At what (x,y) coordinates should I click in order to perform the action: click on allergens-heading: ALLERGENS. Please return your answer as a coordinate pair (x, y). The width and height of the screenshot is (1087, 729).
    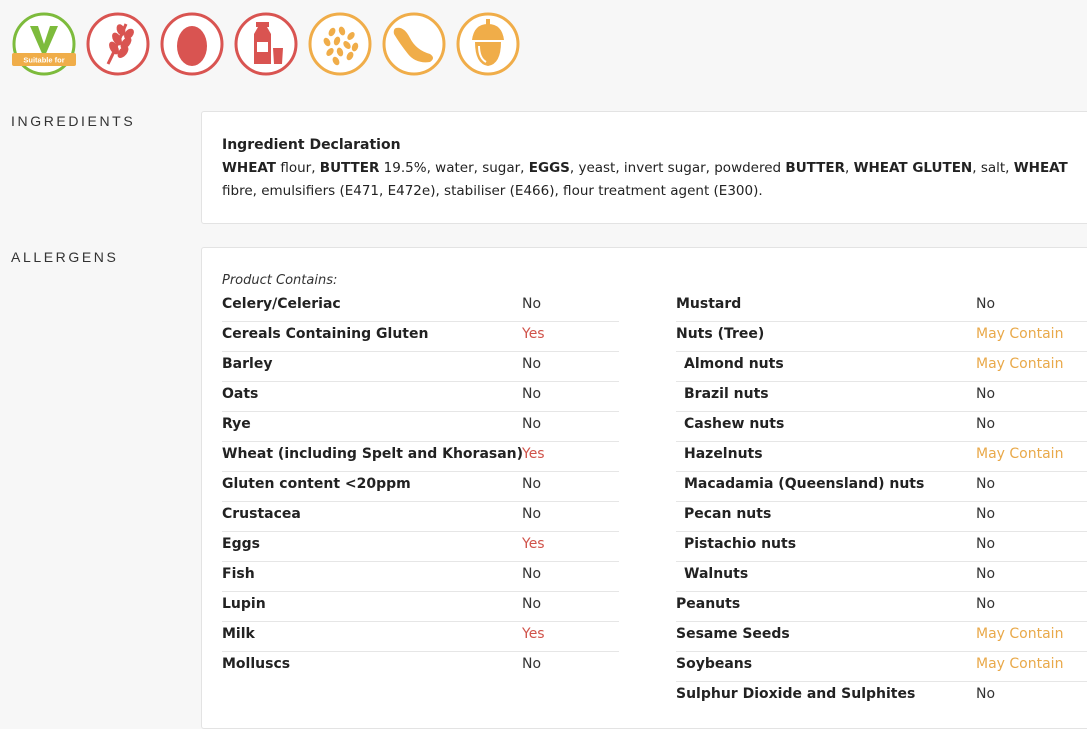
    Looking at the image, I should click on (65, 257).